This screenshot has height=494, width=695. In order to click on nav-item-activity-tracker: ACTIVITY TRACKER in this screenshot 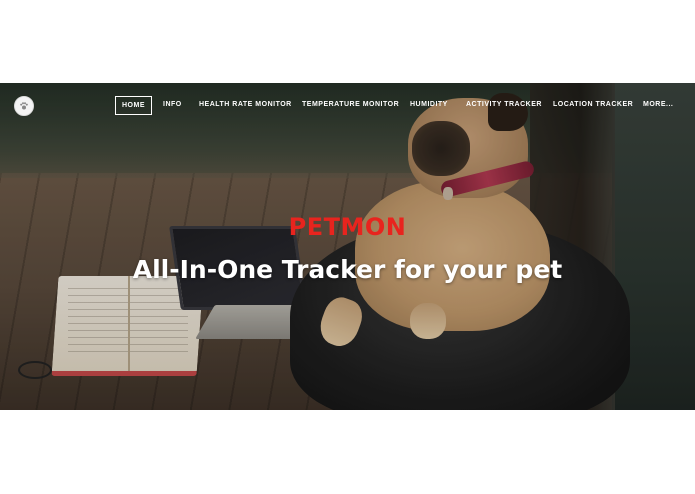, I will do `click(504, 105)`.